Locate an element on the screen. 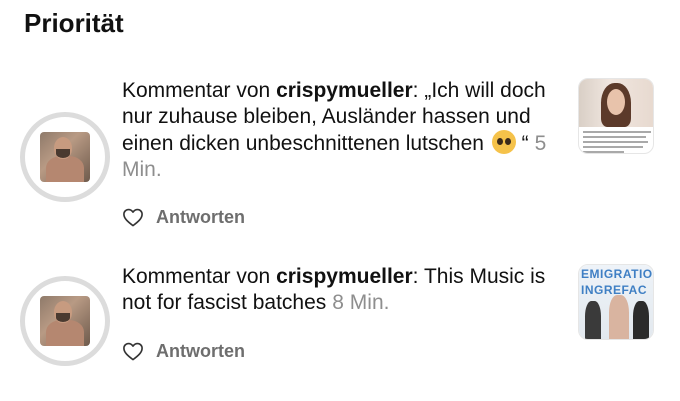  thumbnail-banner-text: EMIGRATIO is located at coordinates (617, 274).